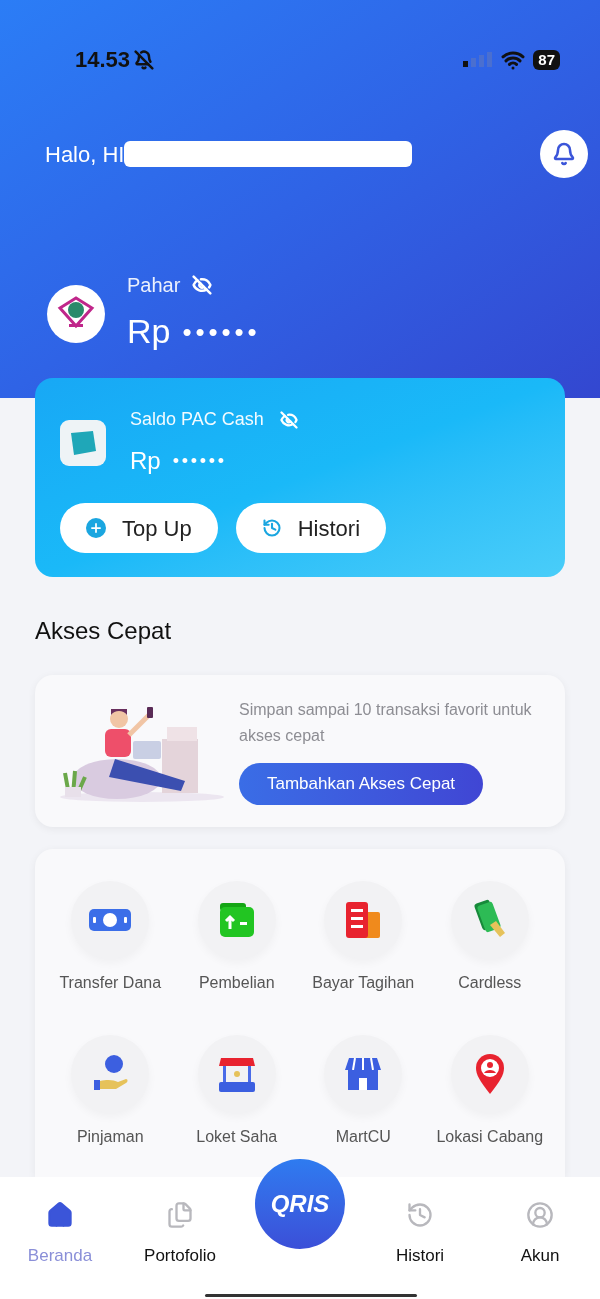  I want to click on menu-label: Loket Saha, so click(237, 1137).